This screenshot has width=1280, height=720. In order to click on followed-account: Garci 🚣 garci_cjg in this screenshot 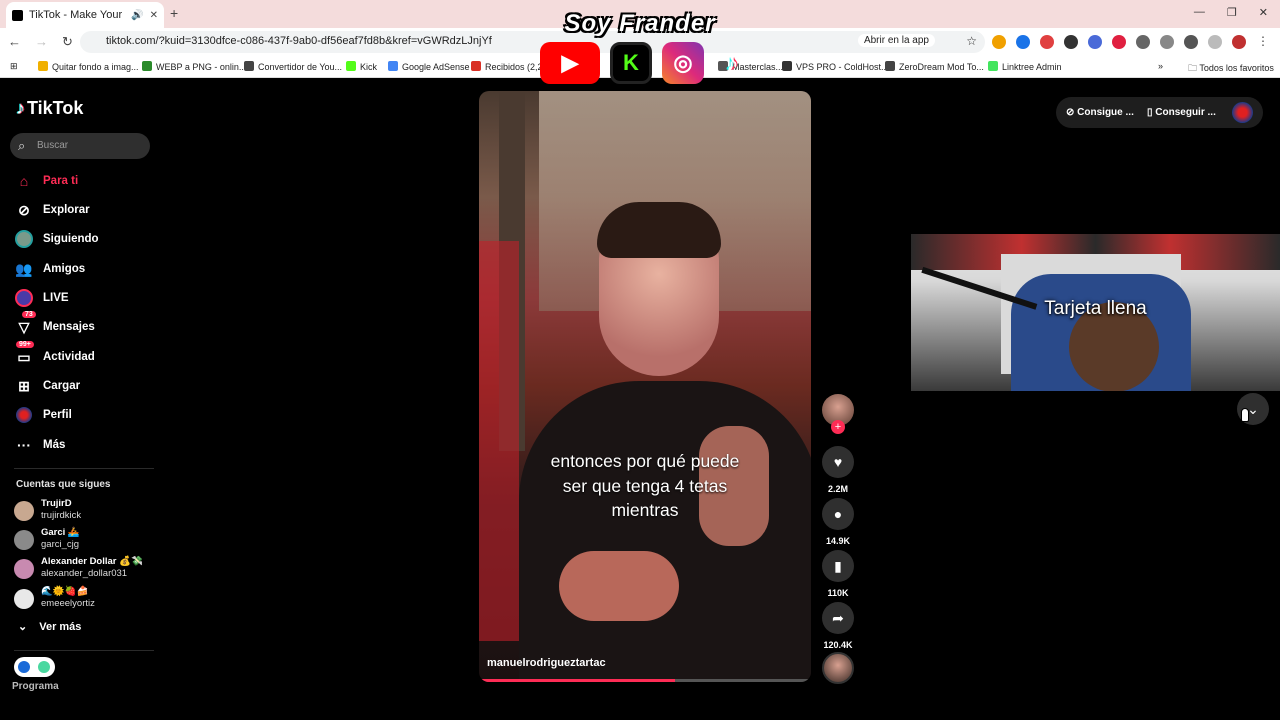, I will do `click(84, 540)`.